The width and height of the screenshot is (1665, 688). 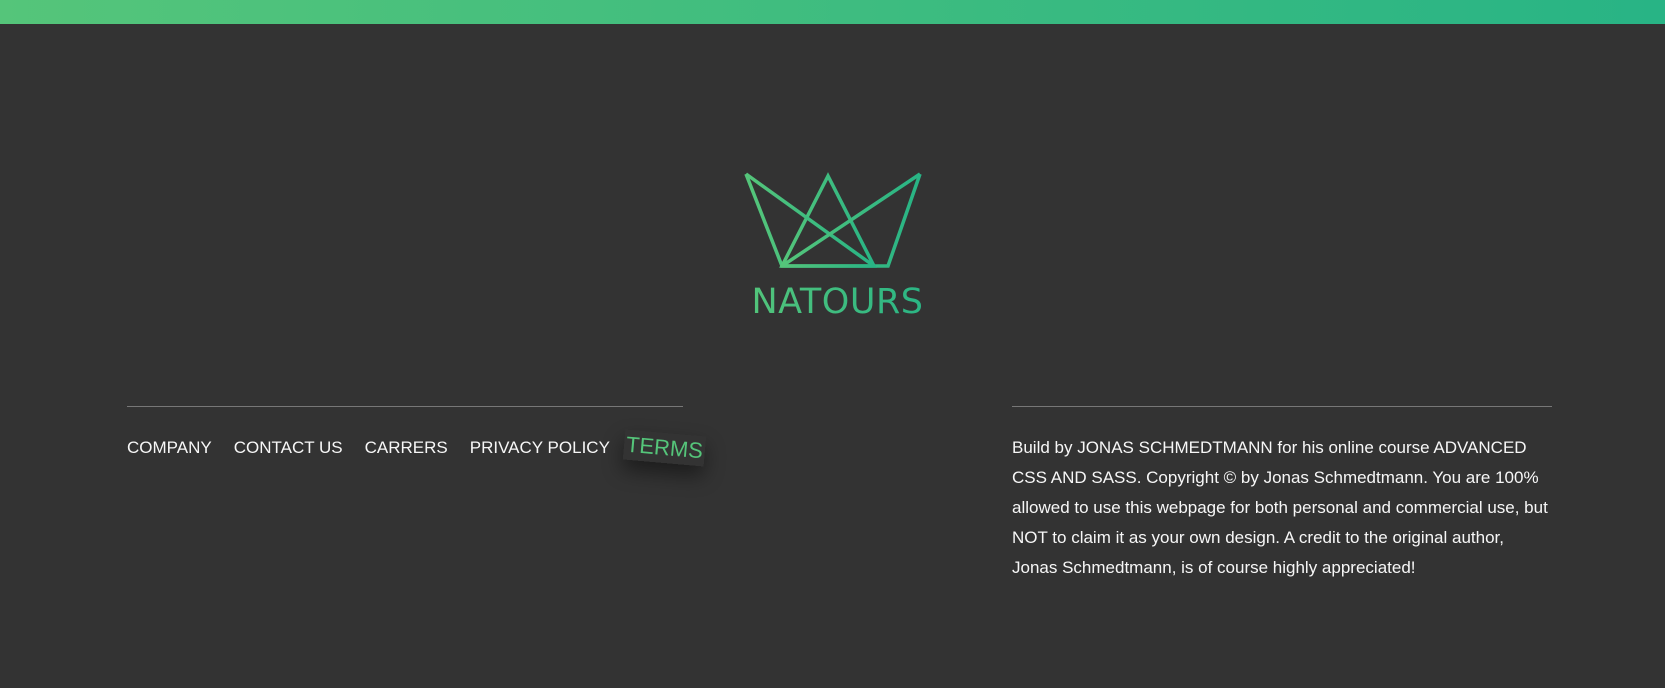 I want to click on top-gradient-band, so click(x=832, y=12).